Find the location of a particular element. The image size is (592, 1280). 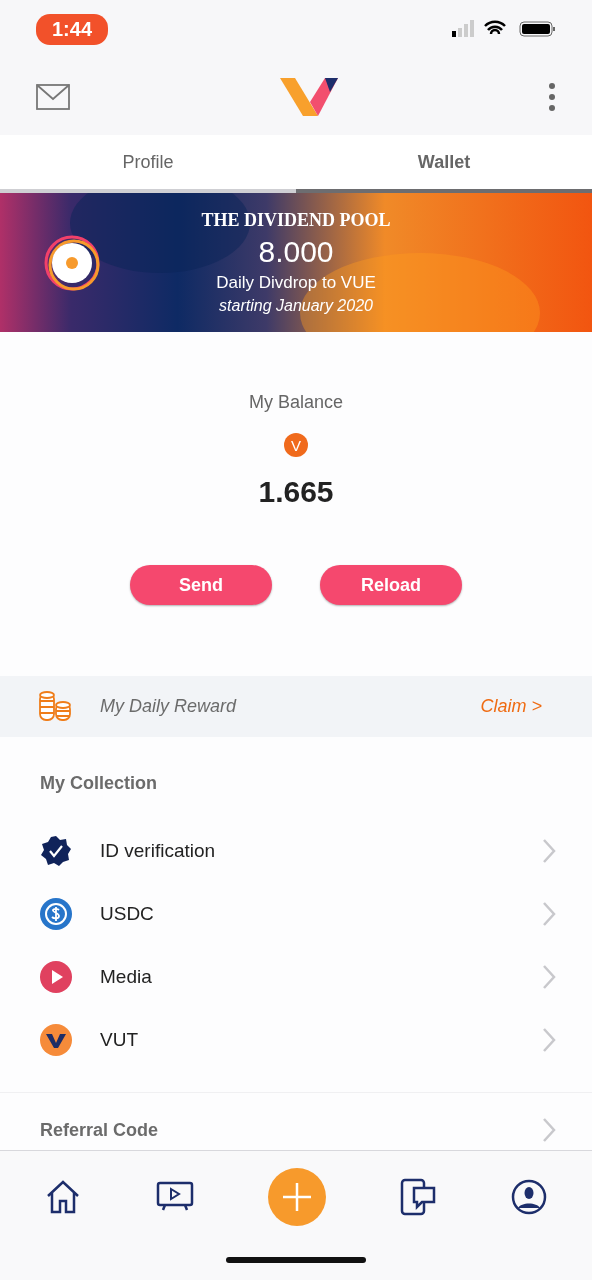

phone-chat-icon is located at coordinates (418, 1196).